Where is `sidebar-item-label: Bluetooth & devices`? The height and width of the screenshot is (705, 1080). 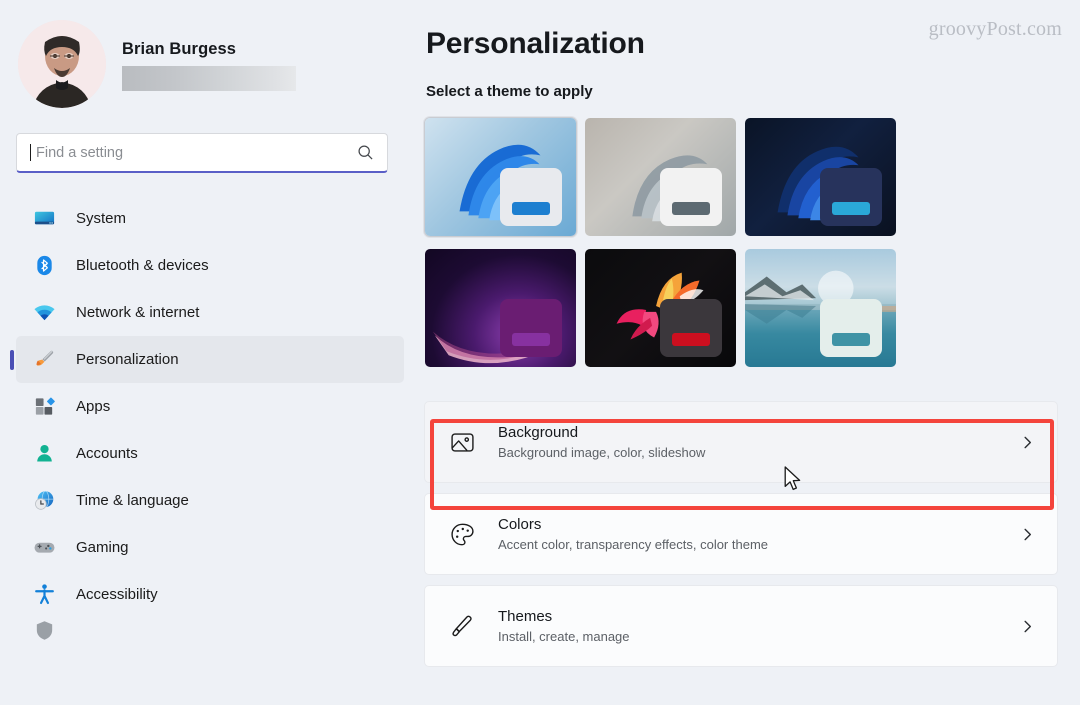 sidebar-item-label: Bluetooth & devices is located at coordinates (142, 265).